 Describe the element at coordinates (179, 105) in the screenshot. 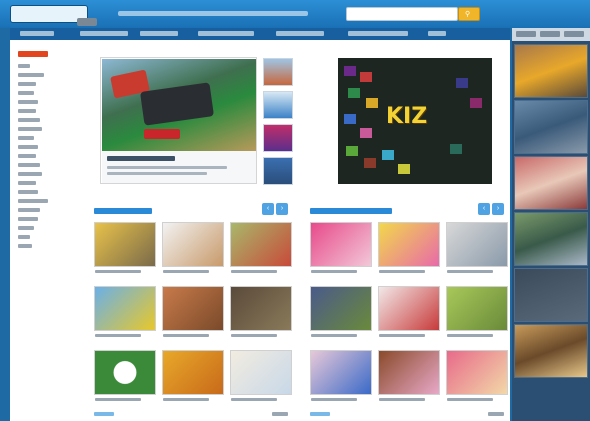

I see `featured-game-image` at that location.